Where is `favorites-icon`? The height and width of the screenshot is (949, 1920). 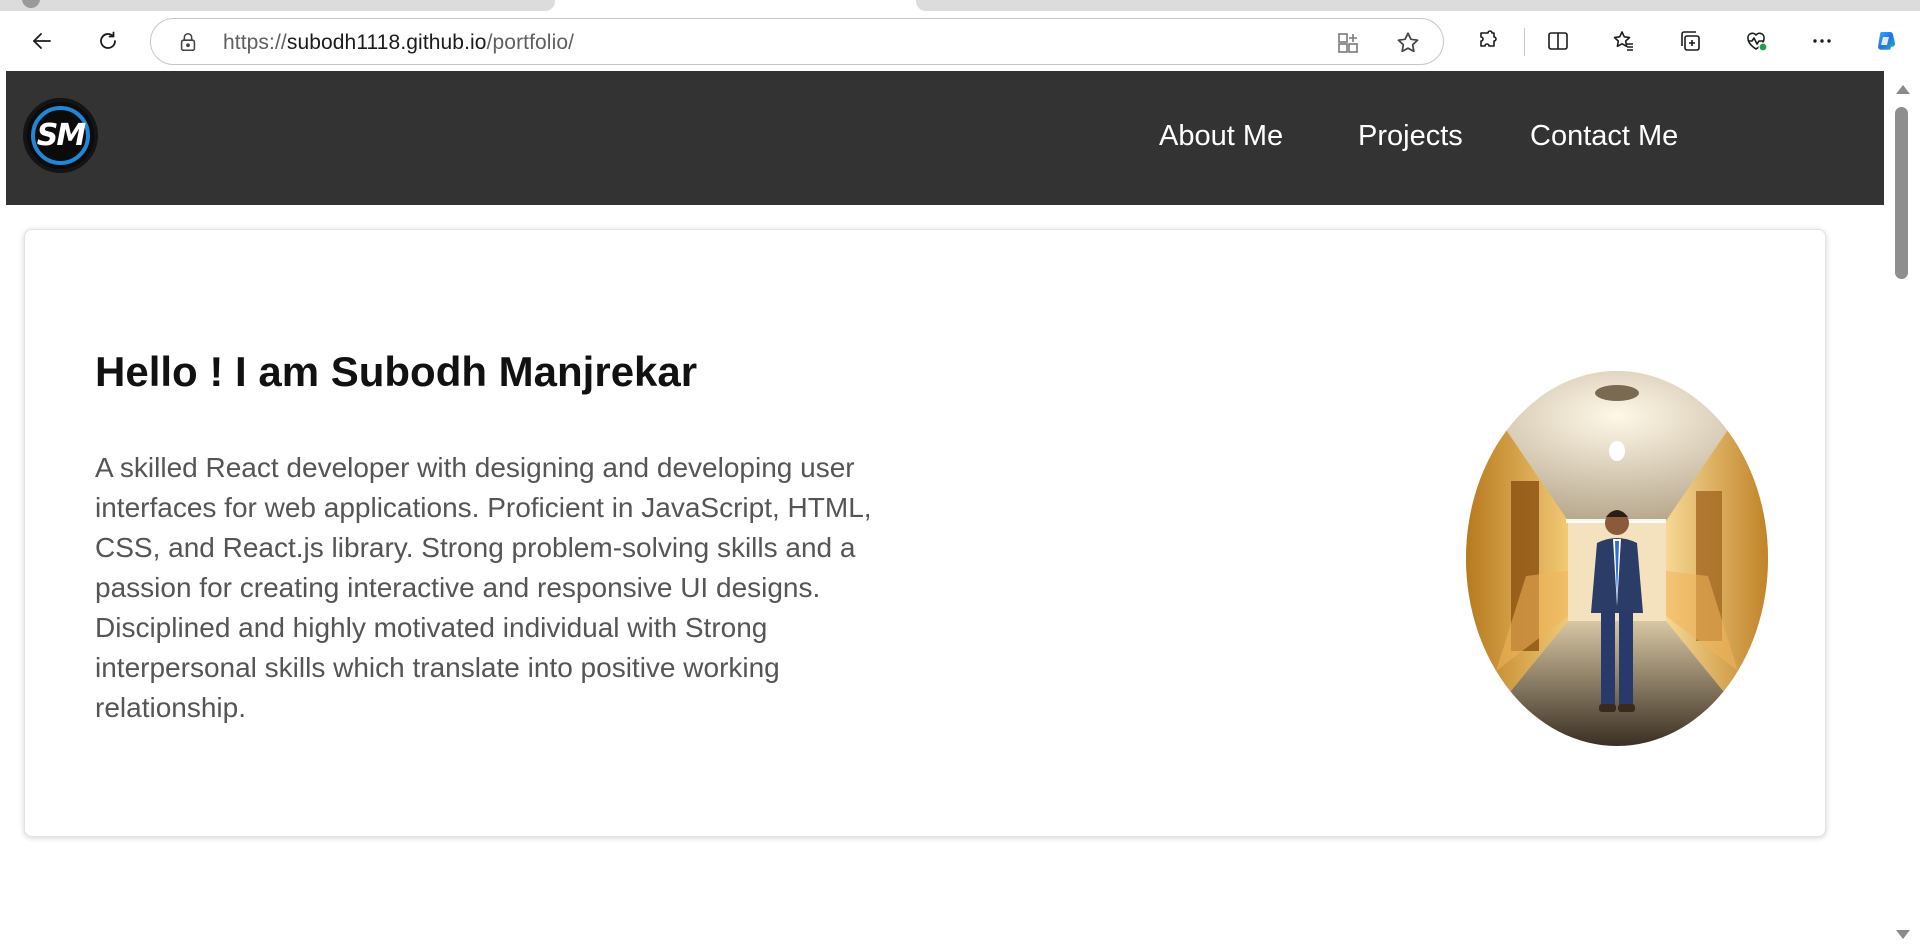
favorites-icon is located at coordinates (1623, 41).